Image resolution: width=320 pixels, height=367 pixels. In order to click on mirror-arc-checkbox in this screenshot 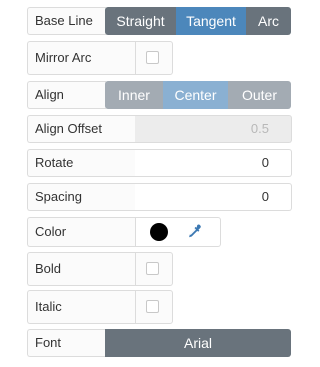, I will do `click(152, 57)`.